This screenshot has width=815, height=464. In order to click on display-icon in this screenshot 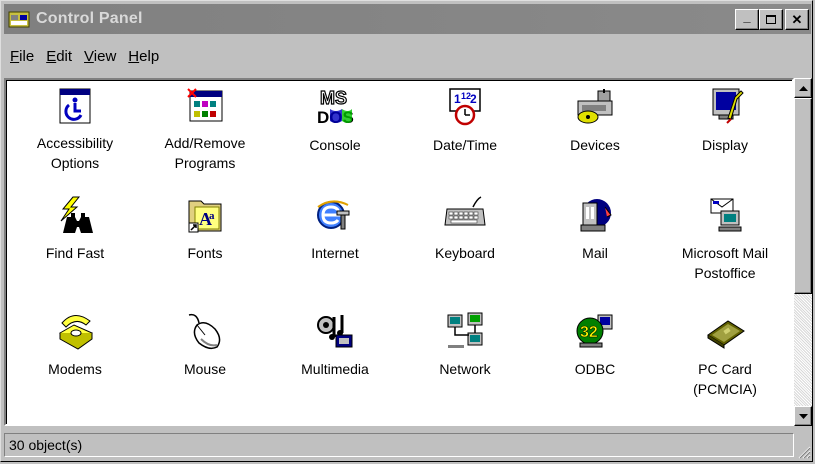, I will do `click(728, 106)`.